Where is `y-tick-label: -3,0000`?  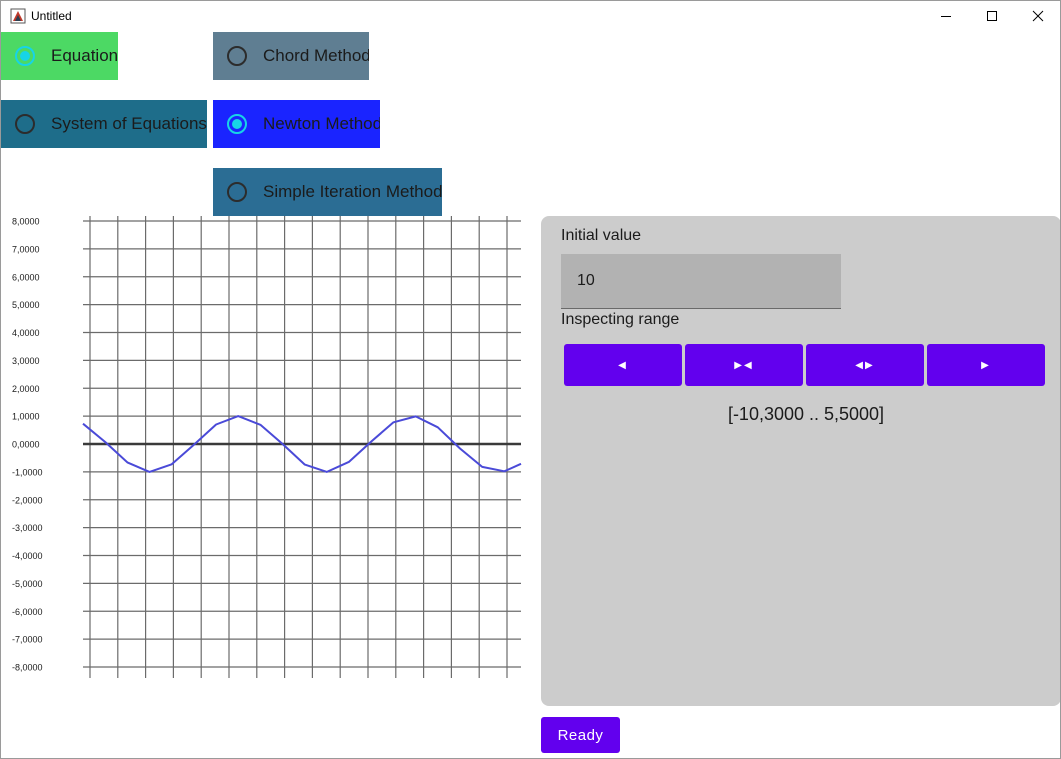 y-tick-label: -3,0000 is located at coordinates (27, 528).